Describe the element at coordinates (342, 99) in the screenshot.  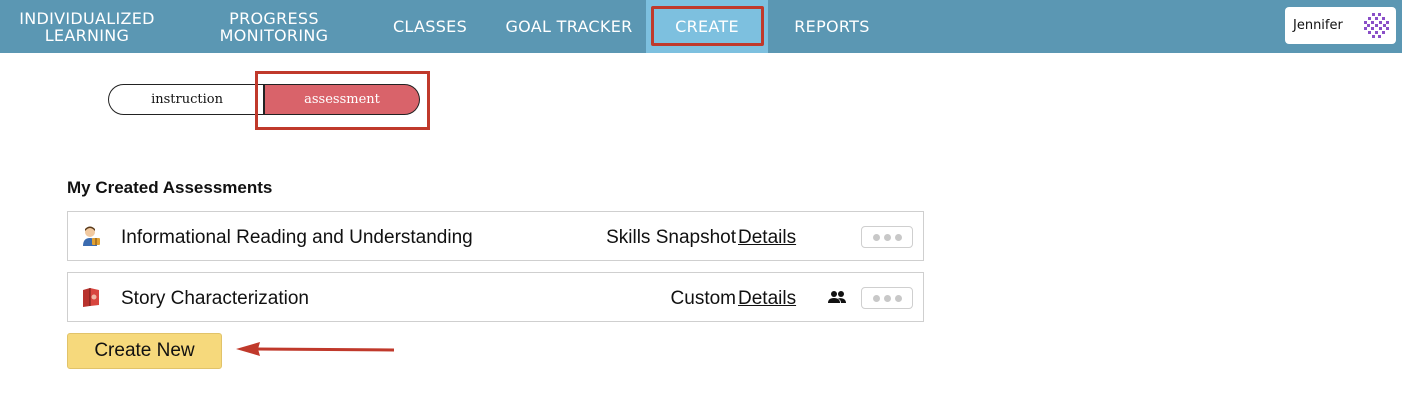
I see `toggle-assessment: assessment` at that location.